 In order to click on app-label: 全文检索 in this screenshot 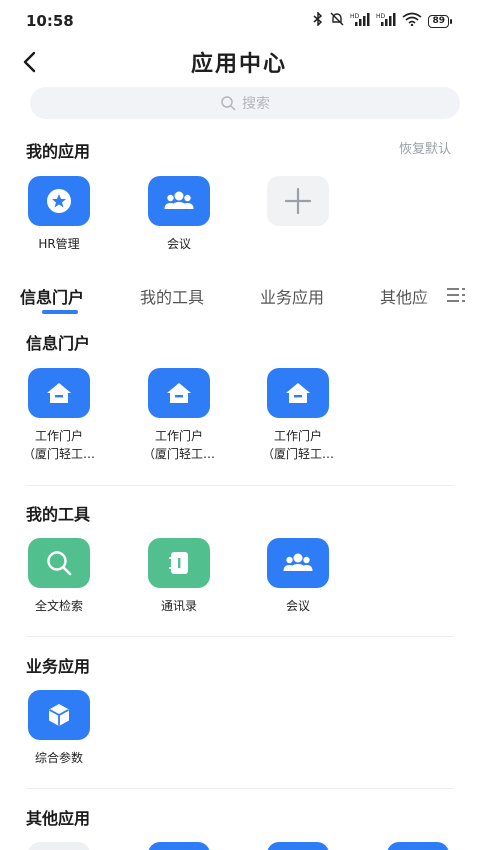, I will do `click(58, 606)`.